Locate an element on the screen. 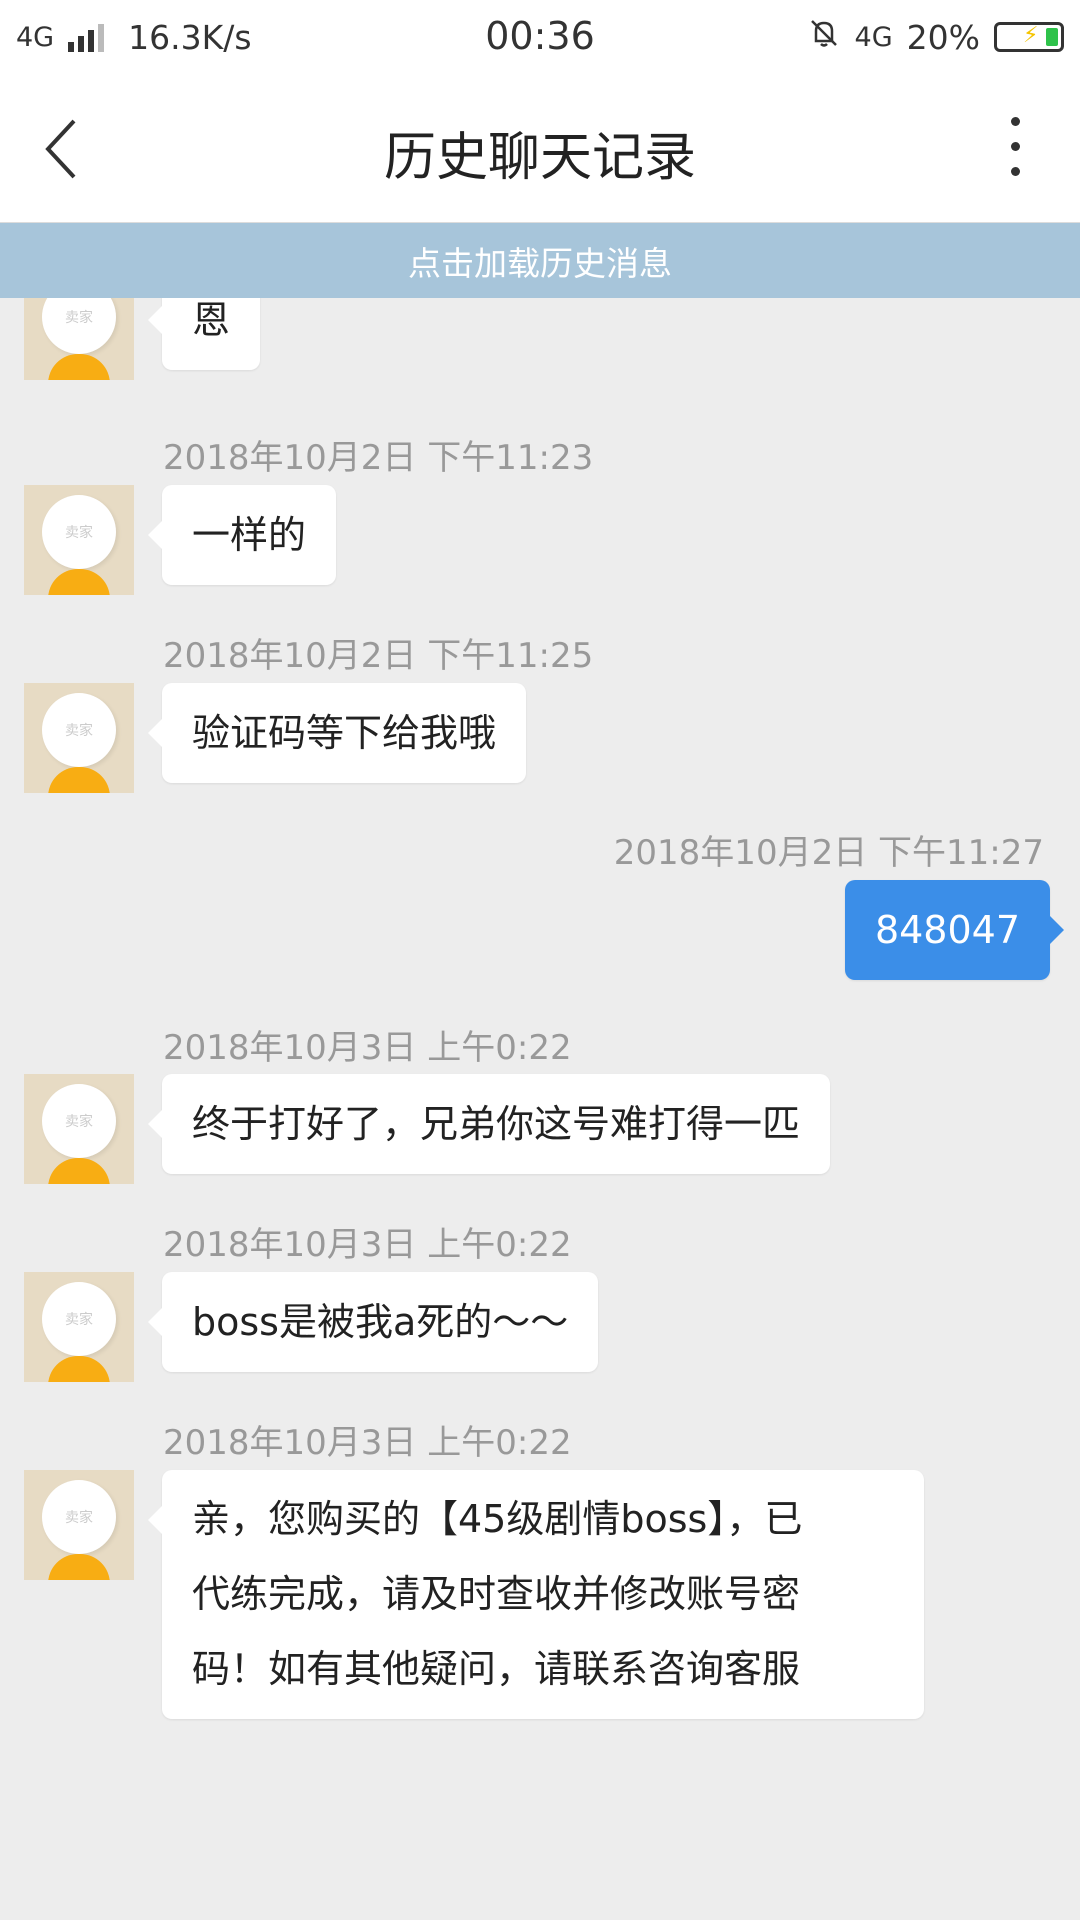  message-line: 代练完成，请及时查收并修改账号密 is located at coordinates (496, 1594).